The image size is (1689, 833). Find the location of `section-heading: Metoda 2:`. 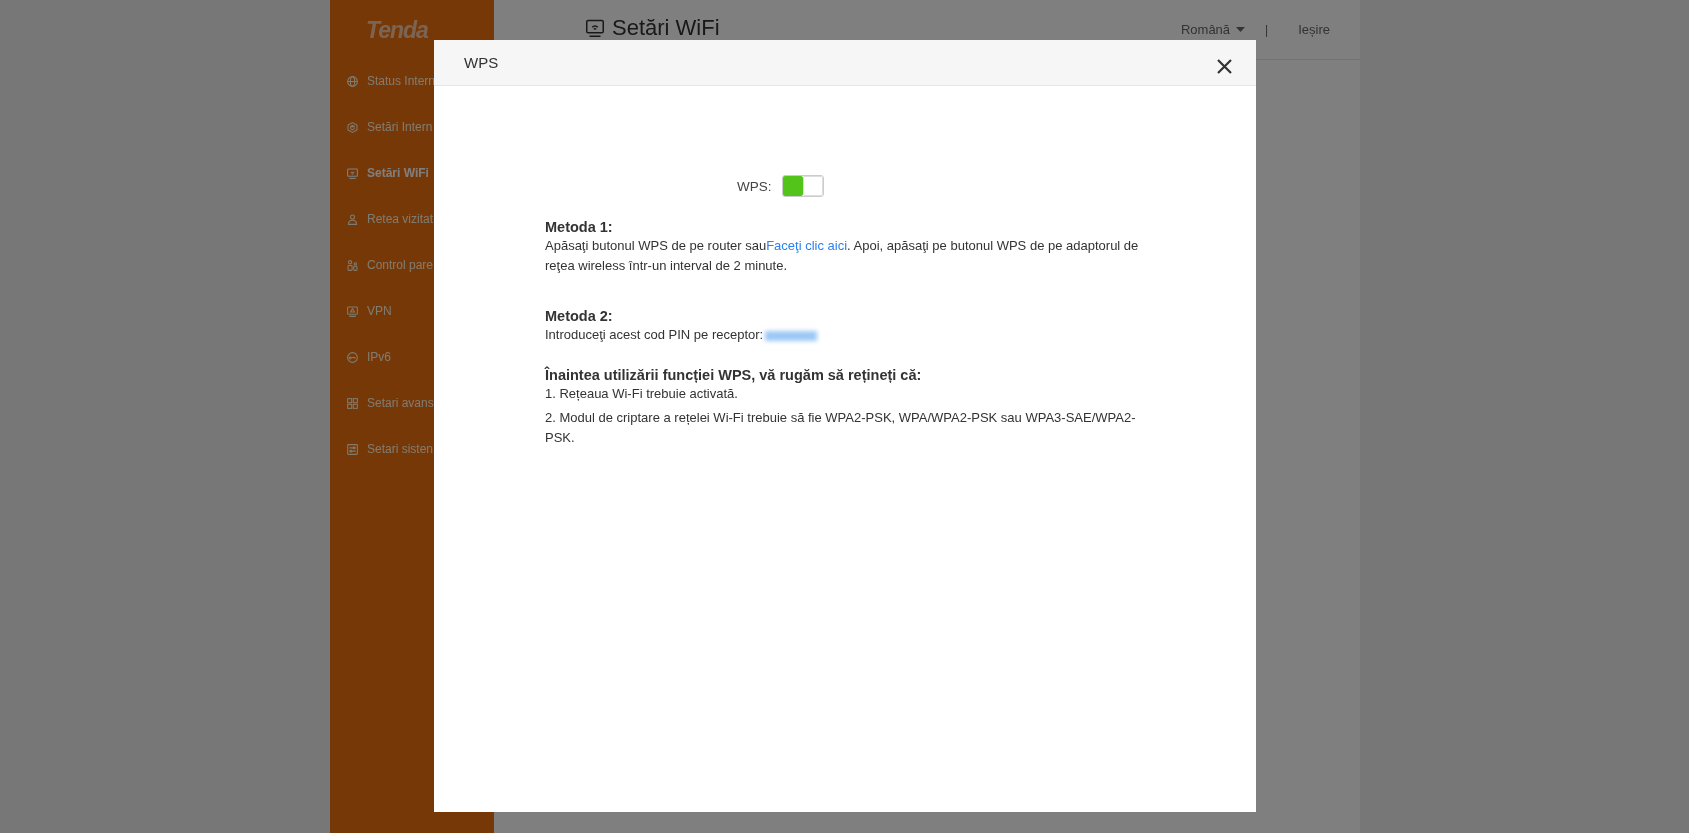

section-heading: Metoda 2: is located at coordinates (579, 316).